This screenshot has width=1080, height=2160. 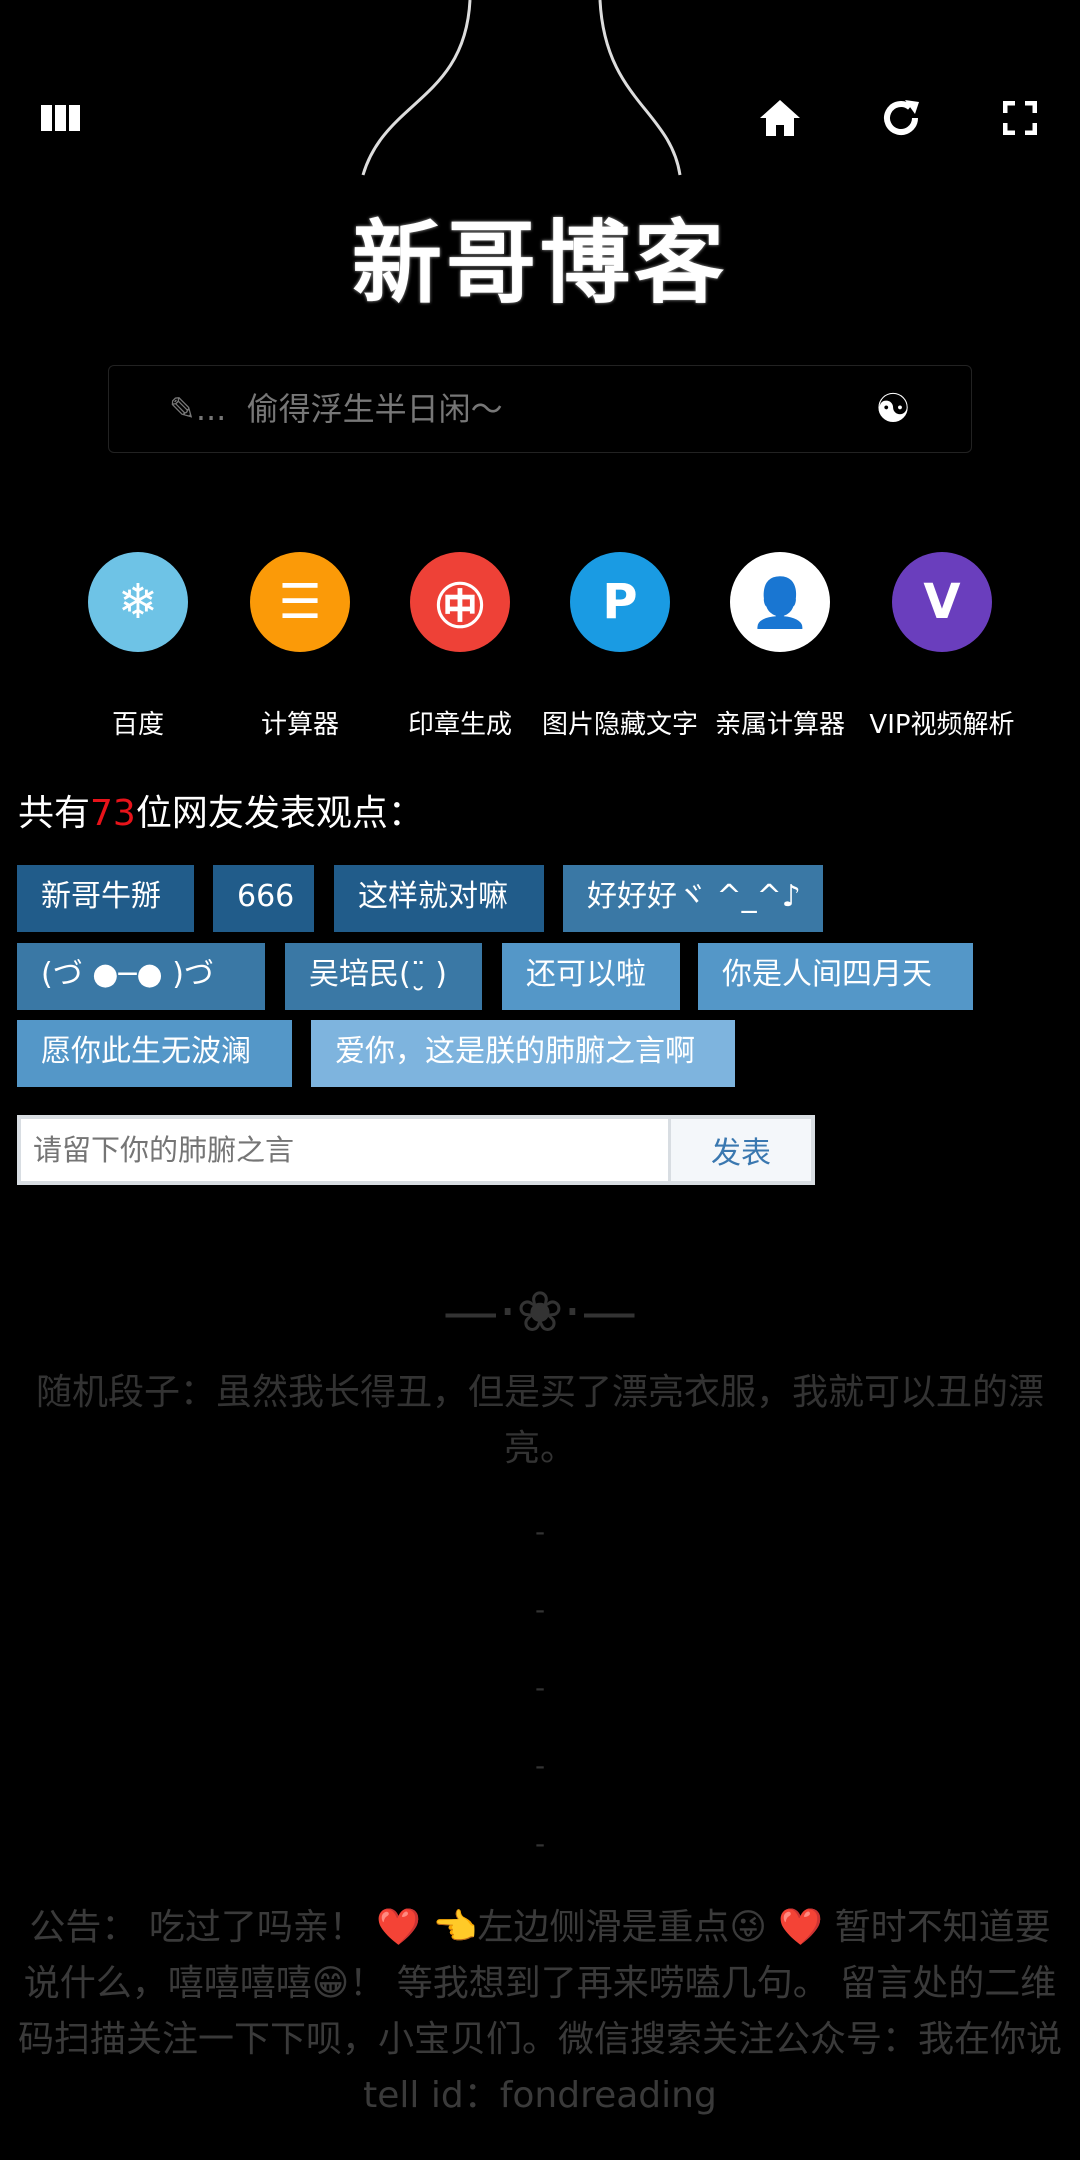 What do you see at coordinates (893, 409) in the screenshot?
I see `yin-yang-icon: ☯` at bounding box center [893, 409].